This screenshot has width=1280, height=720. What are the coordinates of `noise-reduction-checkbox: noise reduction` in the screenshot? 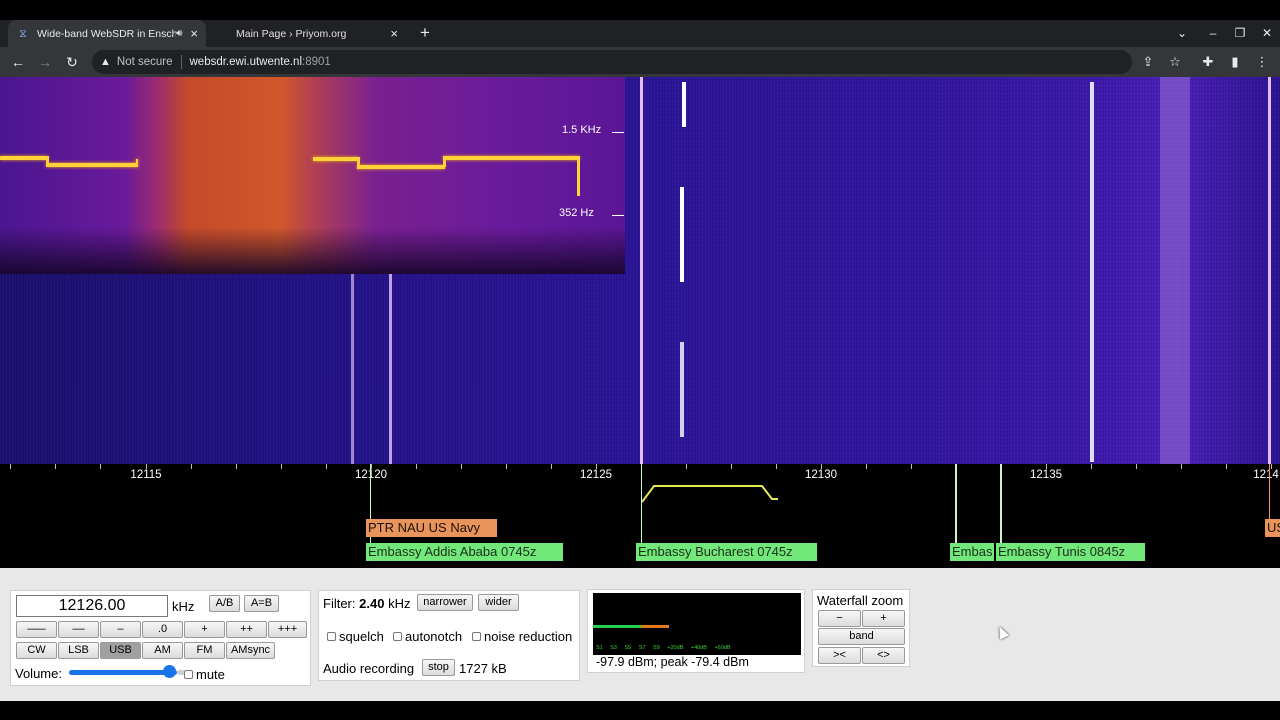 It's located at (522, 636).